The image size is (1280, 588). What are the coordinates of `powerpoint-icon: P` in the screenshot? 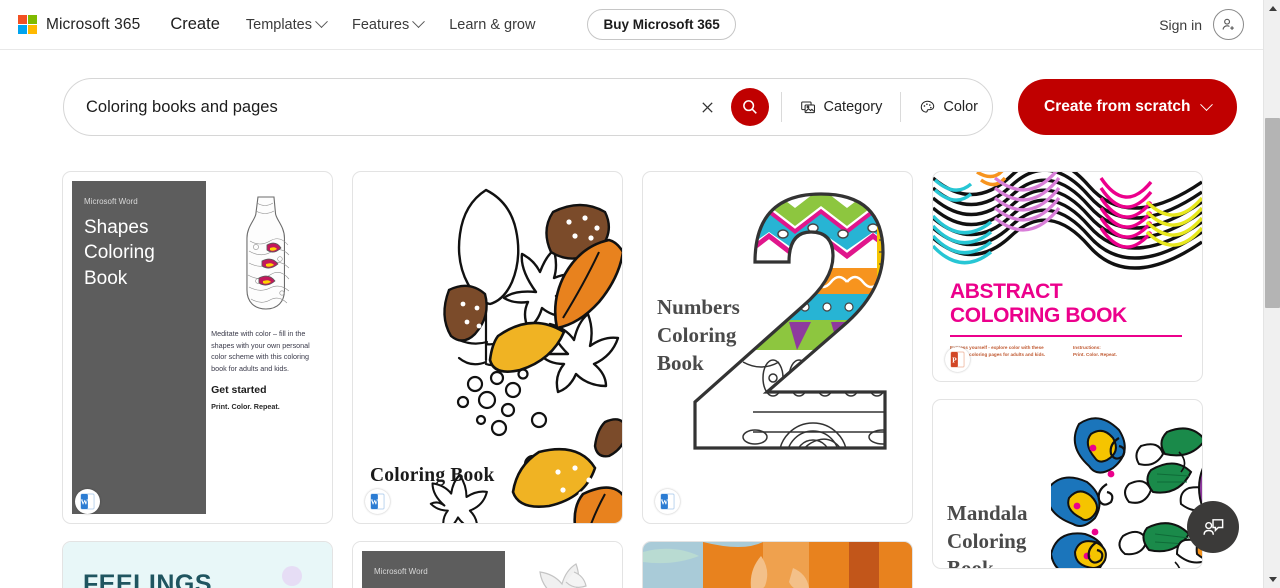 It's located at (957, 359).